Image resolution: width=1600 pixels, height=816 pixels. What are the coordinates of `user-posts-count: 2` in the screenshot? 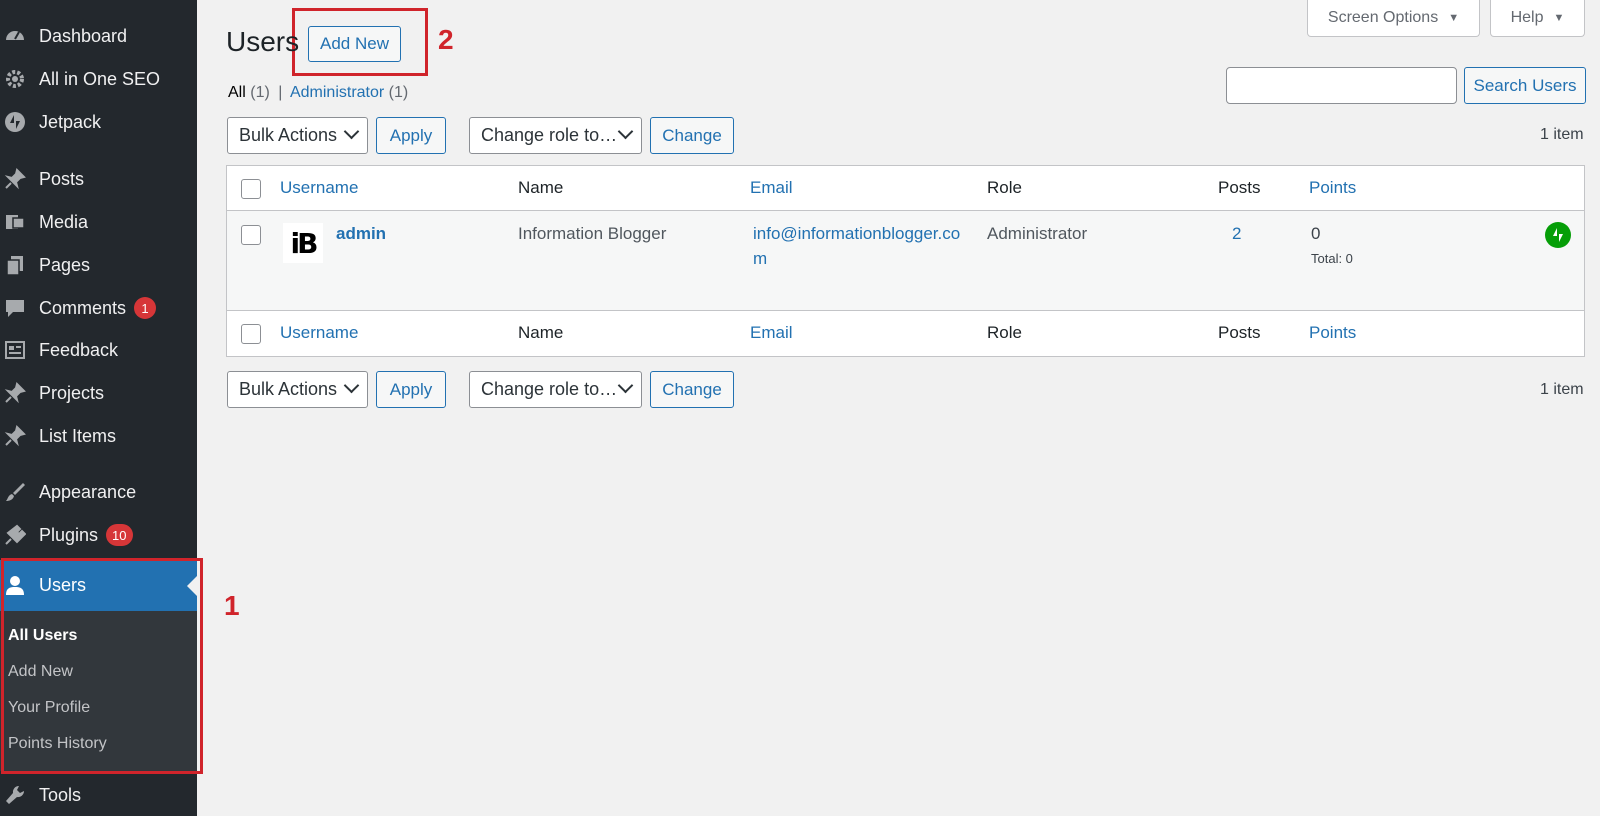 It's located at (1236, 234).